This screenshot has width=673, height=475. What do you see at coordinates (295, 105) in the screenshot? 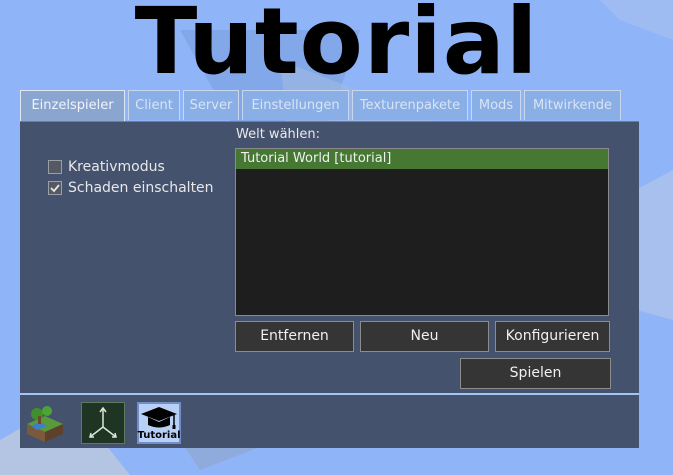
I see `tab-einstellungen: Einstellungen` at bounding box center [295, 105].